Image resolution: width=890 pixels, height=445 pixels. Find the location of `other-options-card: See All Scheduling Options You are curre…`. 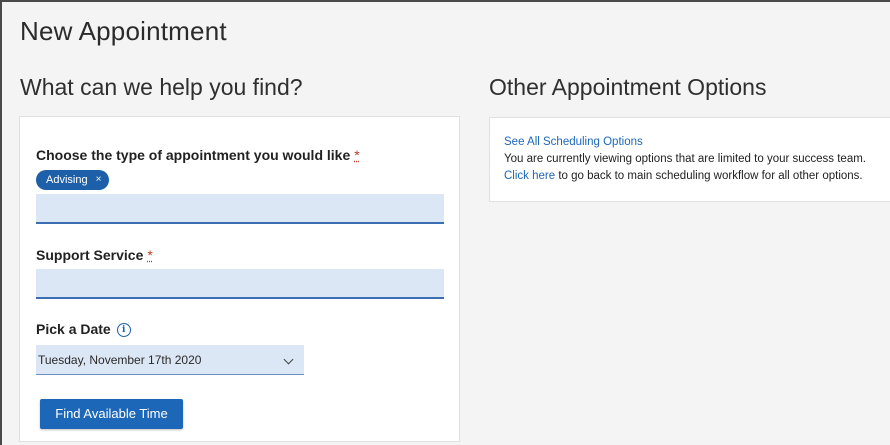

other-options-card: See All Scheduling Options You are curre… is located at coordinates (689, 159).